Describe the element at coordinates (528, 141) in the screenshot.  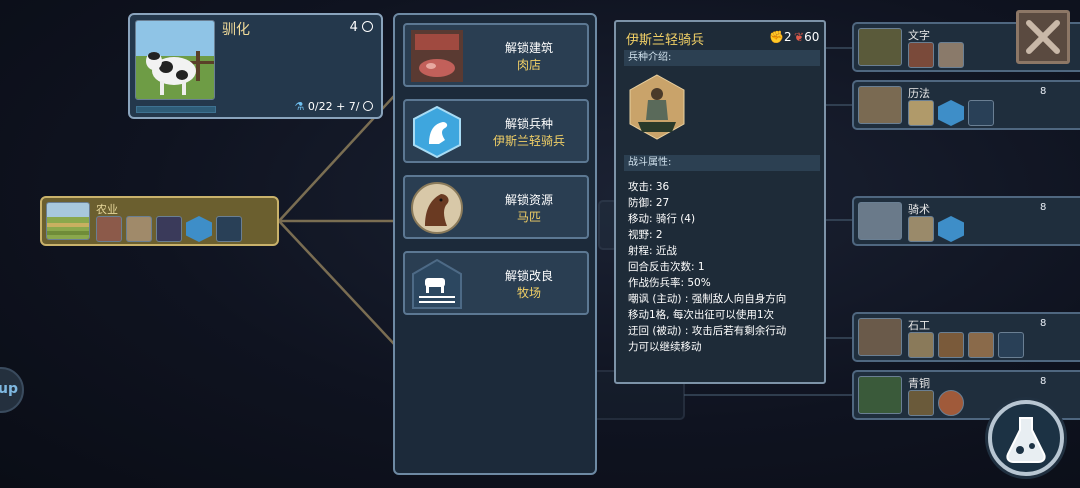
I see `unlock-value: 伊斯兰轻骑兵` at that location.